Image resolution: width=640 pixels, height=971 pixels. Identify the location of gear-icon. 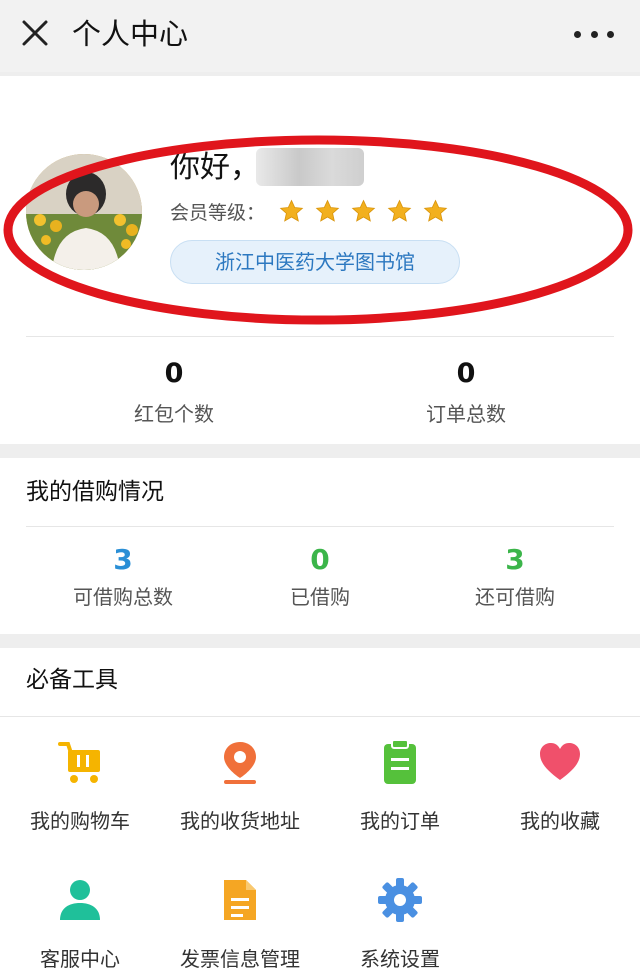
(400, 900).